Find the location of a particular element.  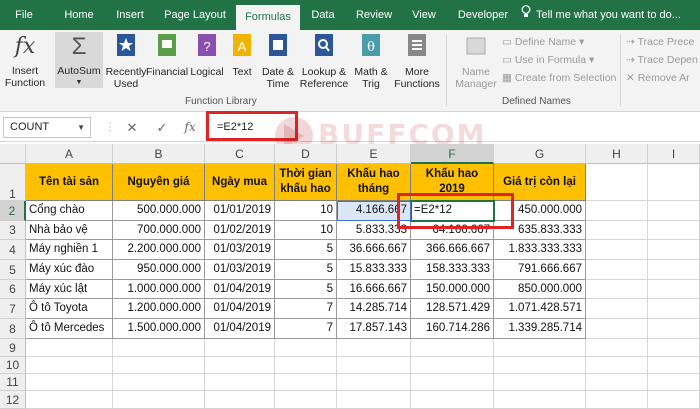

table-cell: 950.000.000 is located at coordinates (159, 270).